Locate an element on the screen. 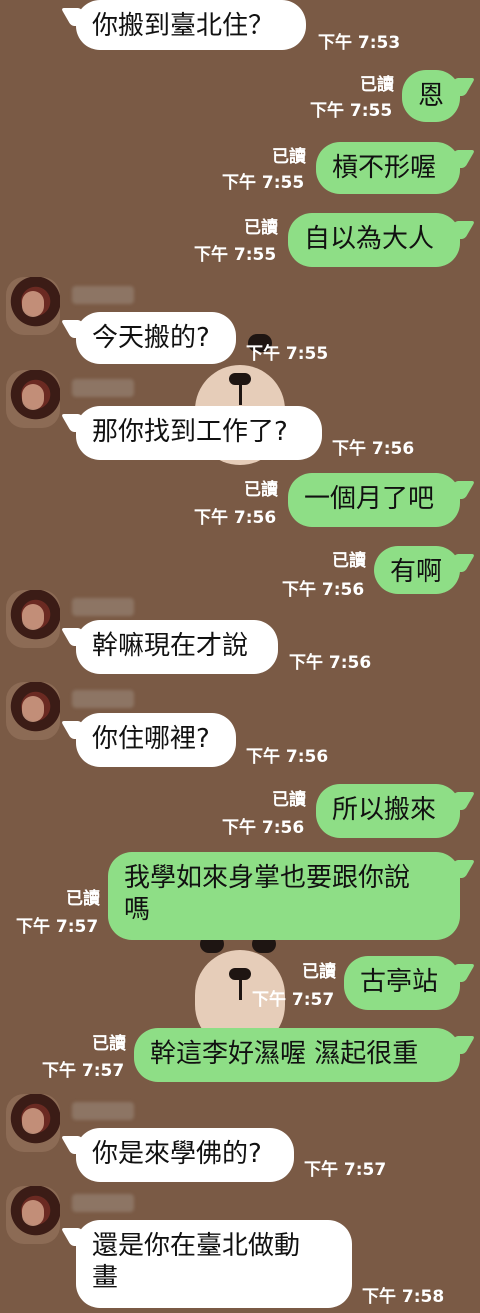 This screenshot has height=1313, width=480. message-bubble-out: 恩 is located at coordinates (431, 96).